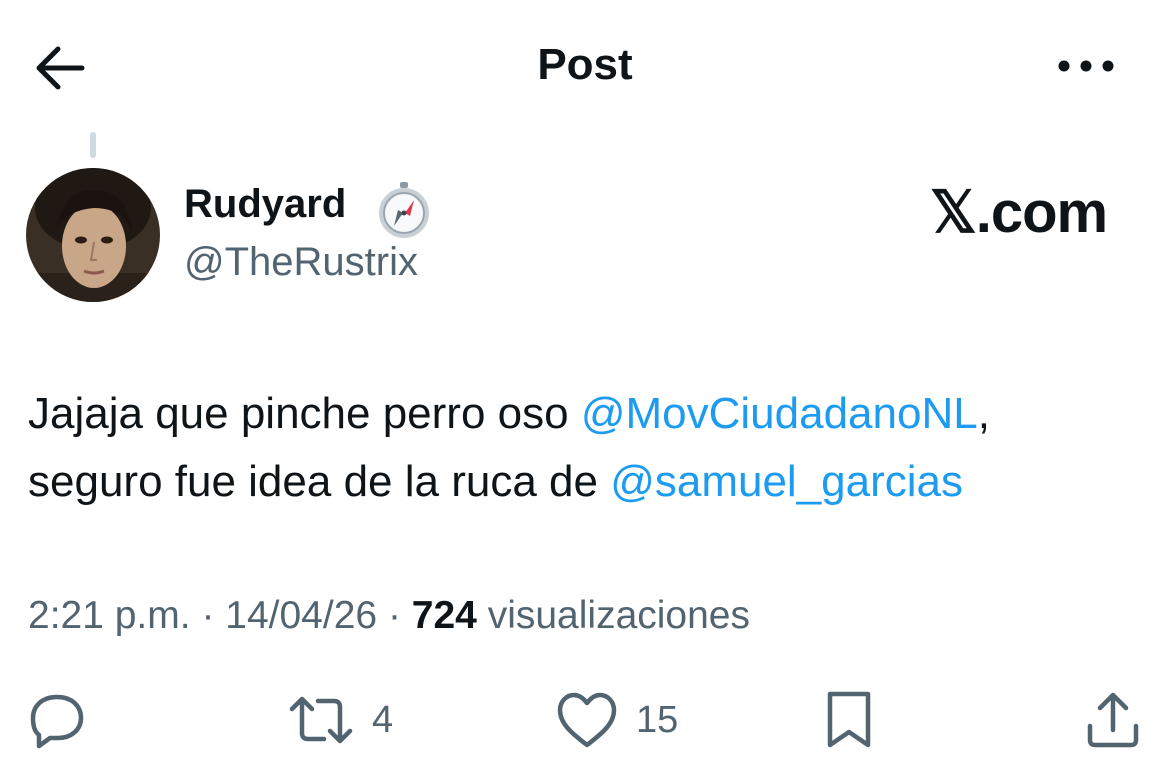  What do you see at coordinates (93, 235) in the screenshot?
I see `avatar` at bounding box center [93, 235].